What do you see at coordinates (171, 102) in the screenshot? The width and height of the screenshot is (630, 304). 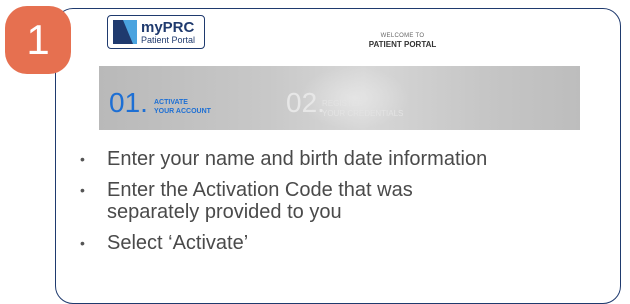 I see `step1-label-line1: ACTIVATE` at bounding box center [171, 102].